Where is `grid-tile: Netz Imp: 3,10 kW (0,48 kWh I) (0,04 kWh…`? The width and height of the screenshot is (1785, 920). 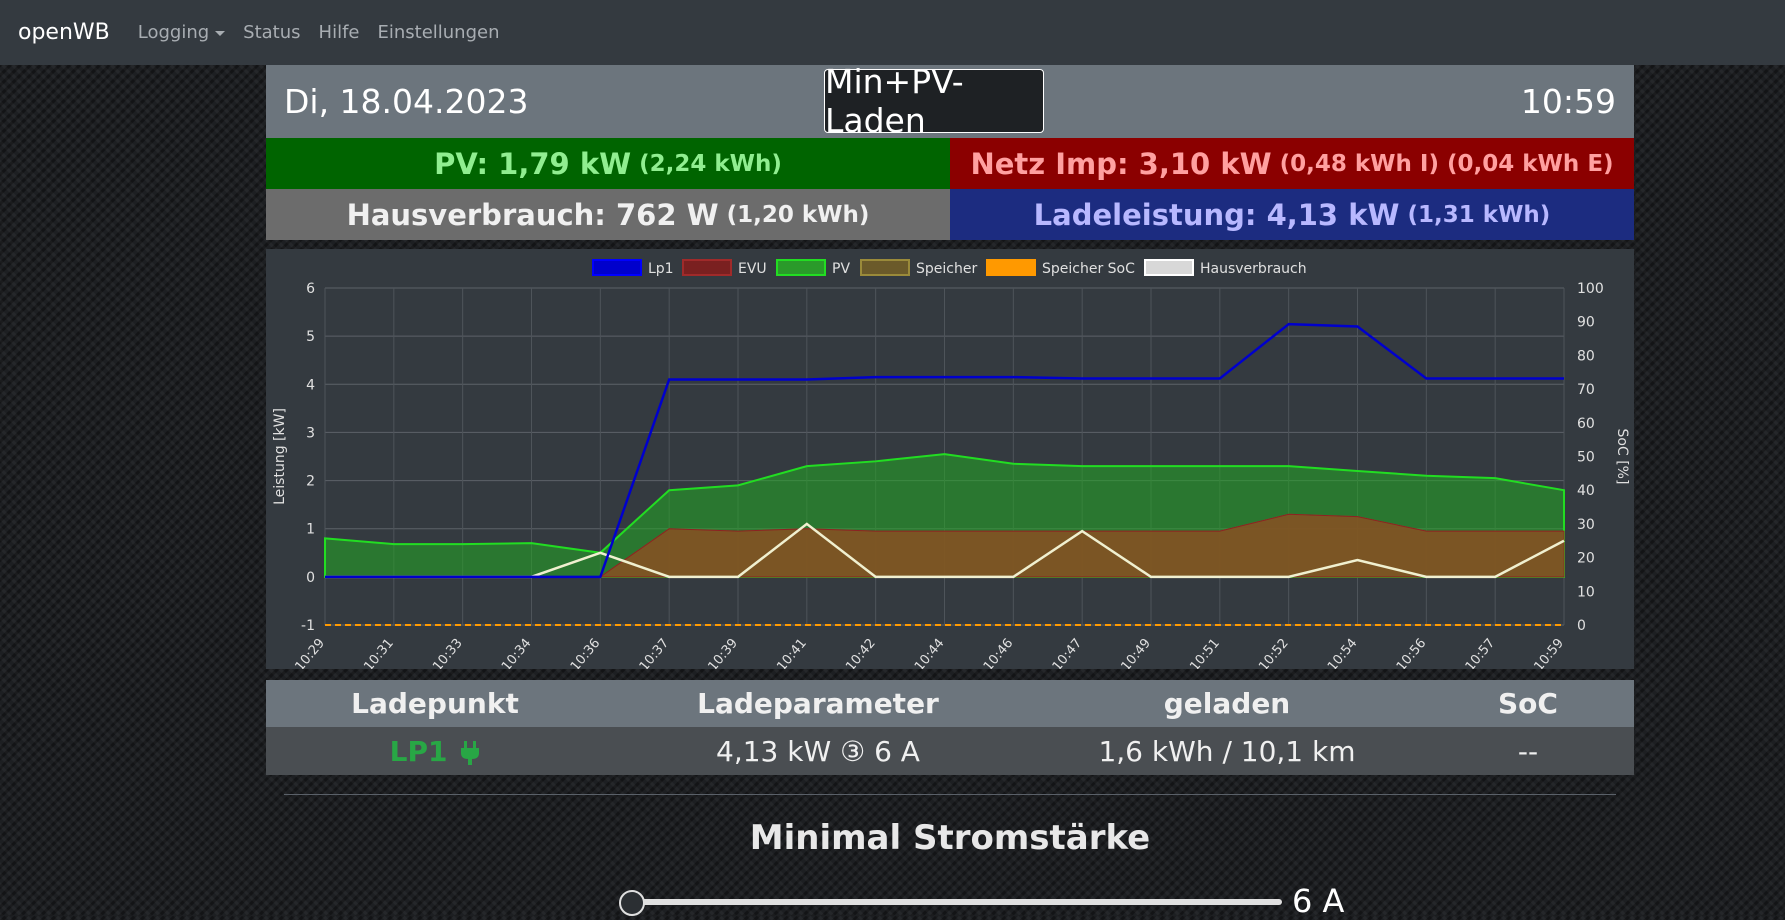
grid-tile: Netz Imp: 3,10 kW (0,48 kWh I) (0,04 kWh… is located at coordinates (1292, 163).